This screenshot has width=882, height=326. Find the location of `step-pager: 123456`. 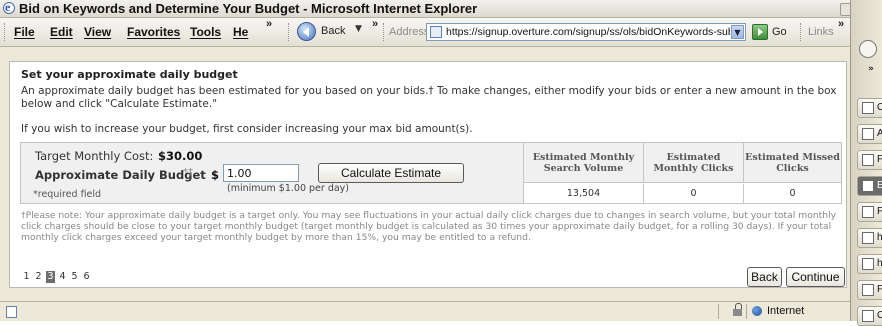

step-pager: 123456 is located at coordinates (58, 273).